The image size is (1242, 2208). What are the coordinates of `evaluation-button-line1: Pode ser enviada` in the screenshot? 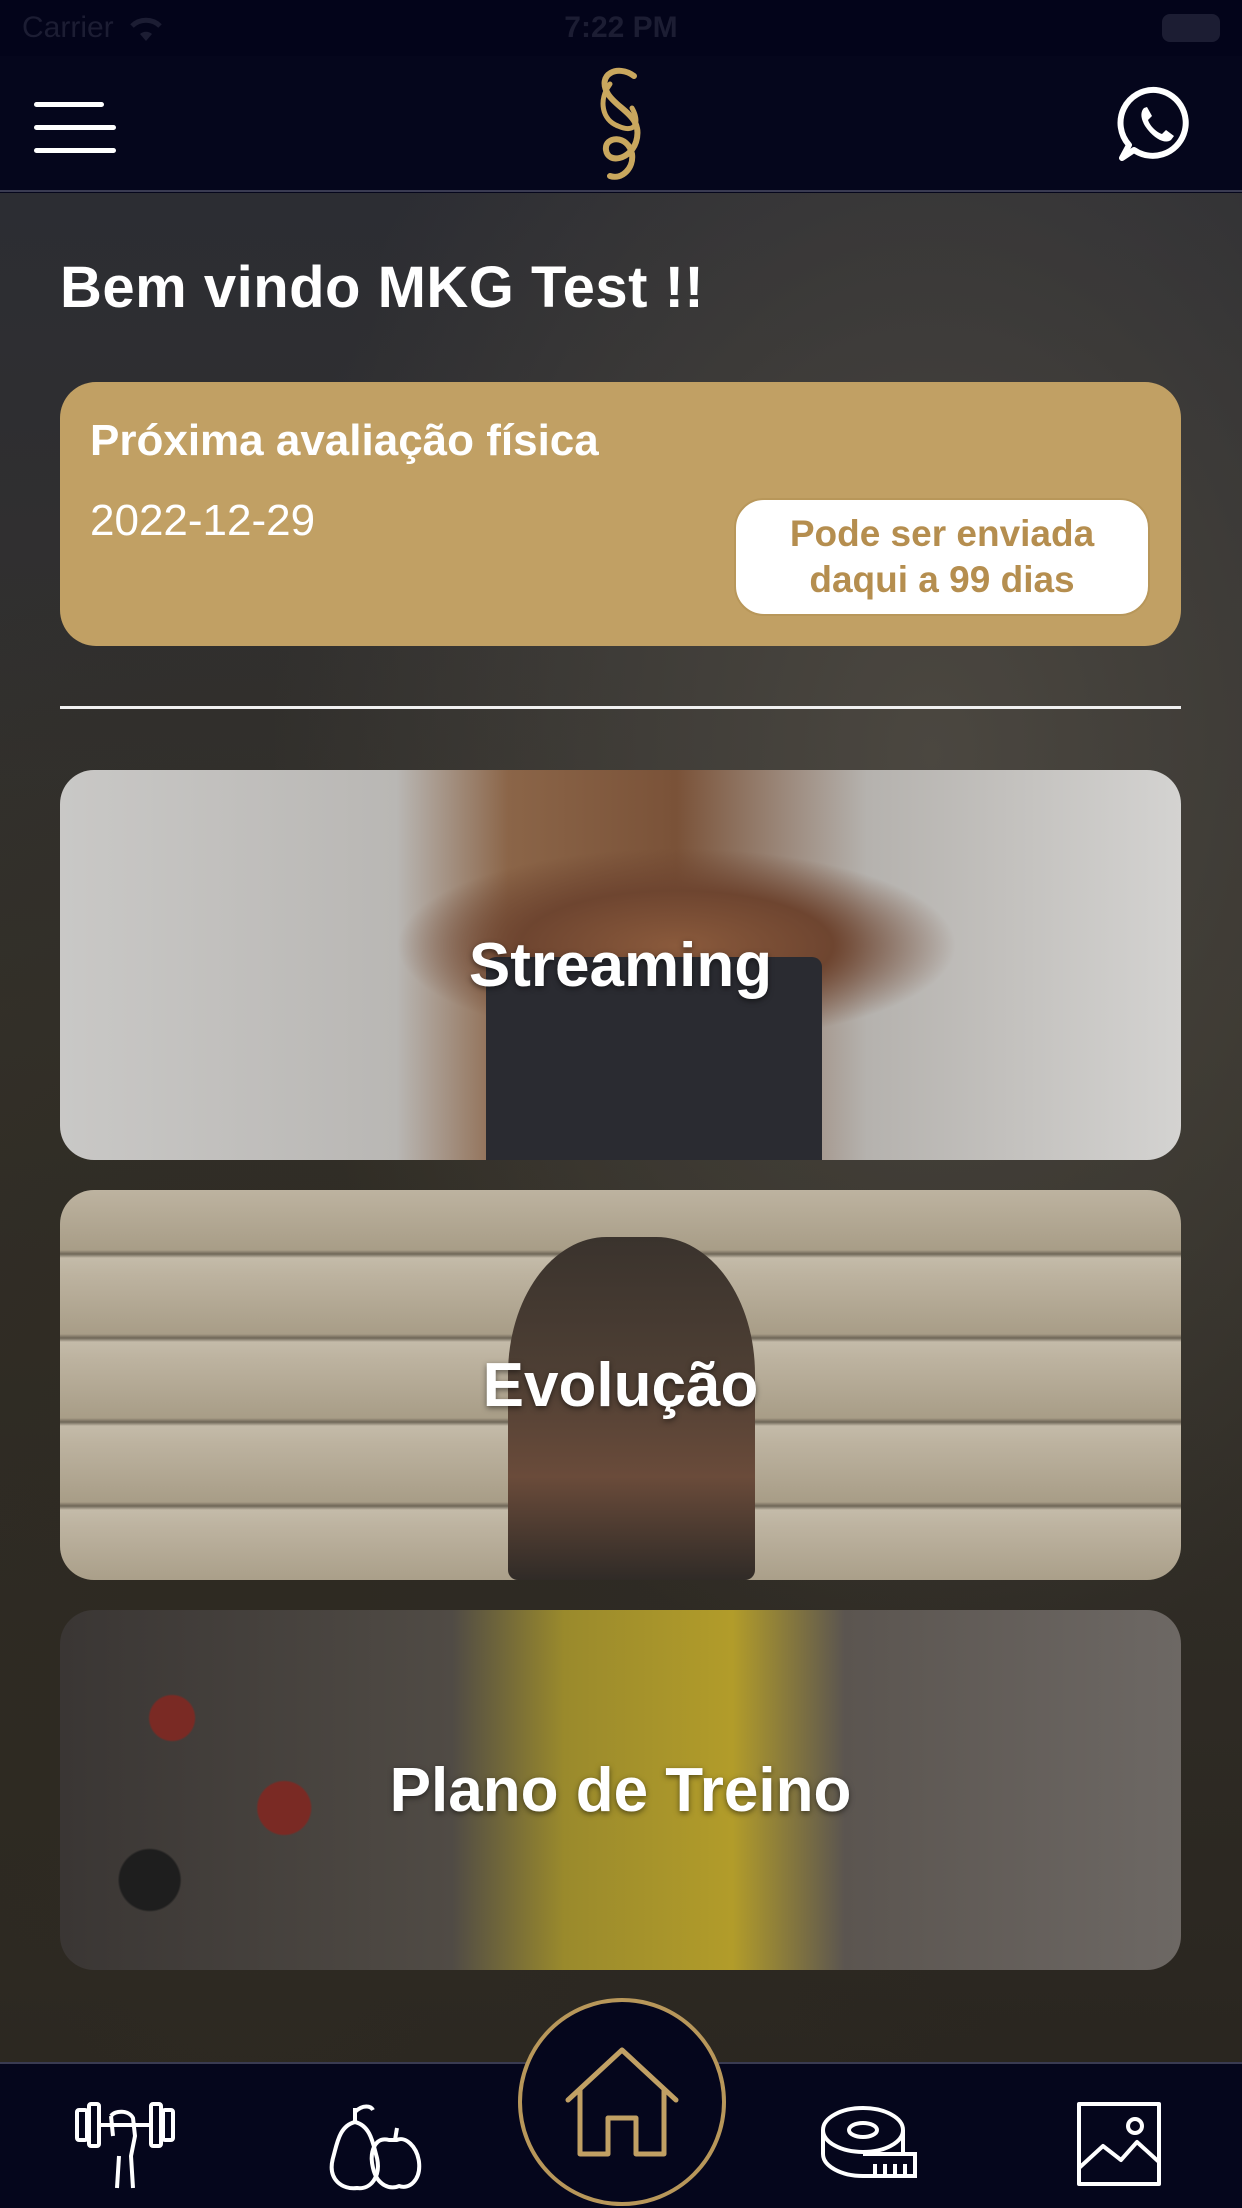 It's located at (942, 533).